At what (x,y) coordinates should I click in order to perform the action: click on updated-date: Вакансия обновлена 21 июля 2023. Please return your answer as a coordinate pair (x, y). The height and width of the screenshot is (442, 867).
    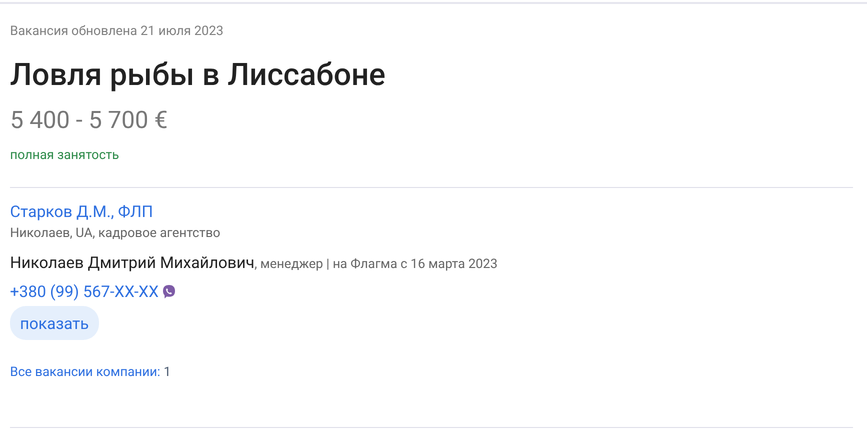
    Looking at the image, I should click on (117, 31).